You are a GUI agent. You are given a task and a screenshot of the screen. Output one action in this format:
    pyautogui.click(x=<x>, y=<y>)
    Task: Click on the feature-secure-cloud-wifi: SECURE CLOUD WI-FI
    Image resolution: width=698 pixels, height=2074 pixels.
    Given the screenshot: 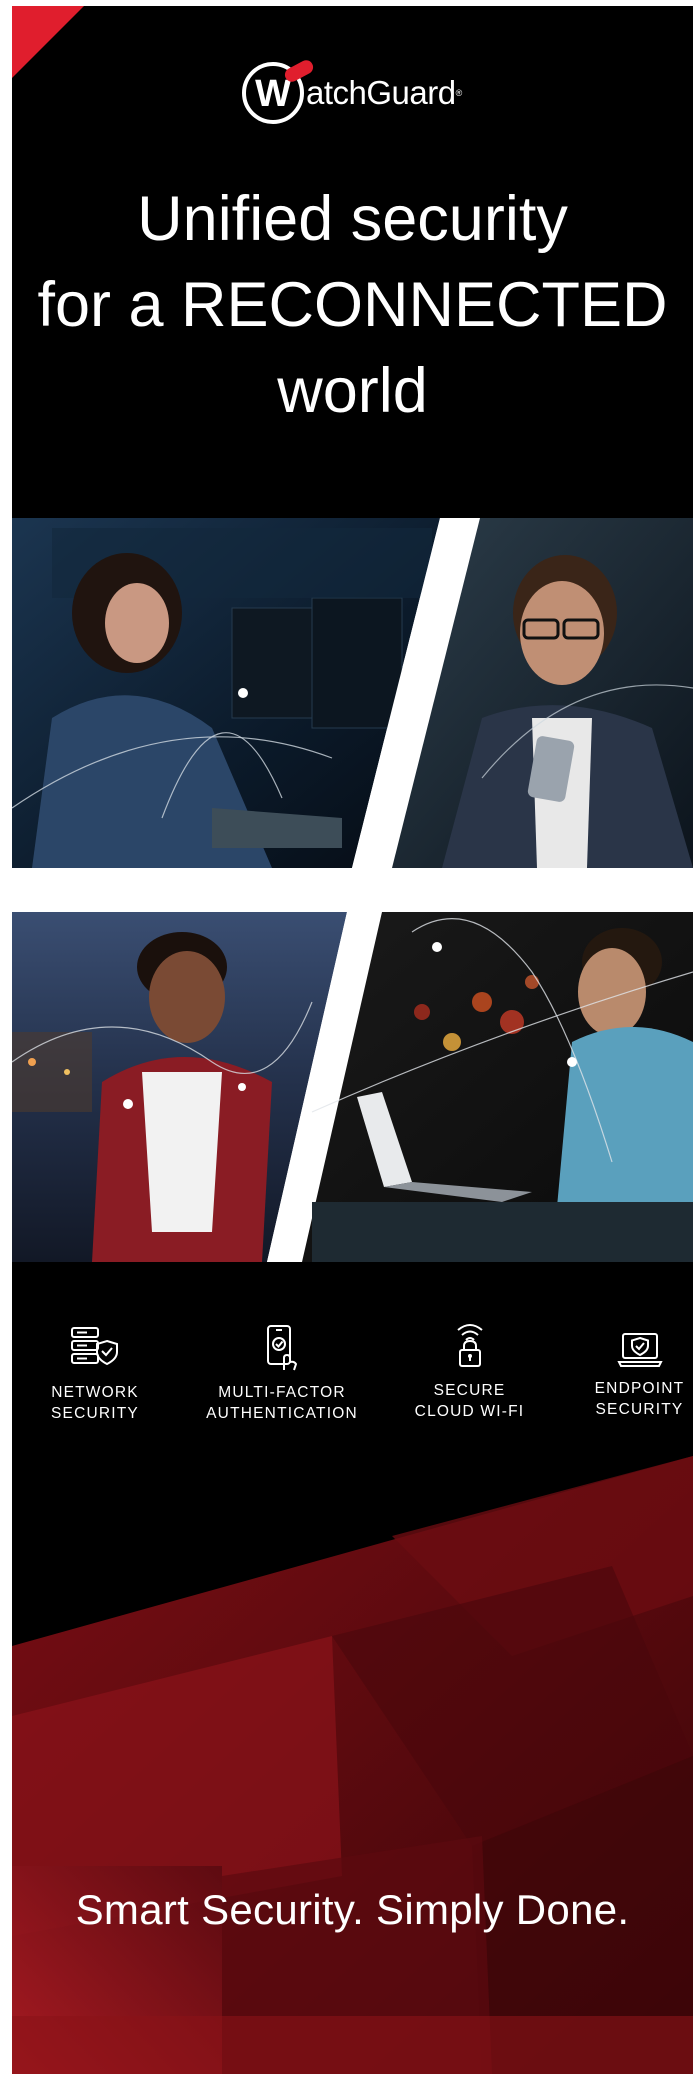 What is the action you would take?
    pyautogui.click(x=469, y=1371)
    